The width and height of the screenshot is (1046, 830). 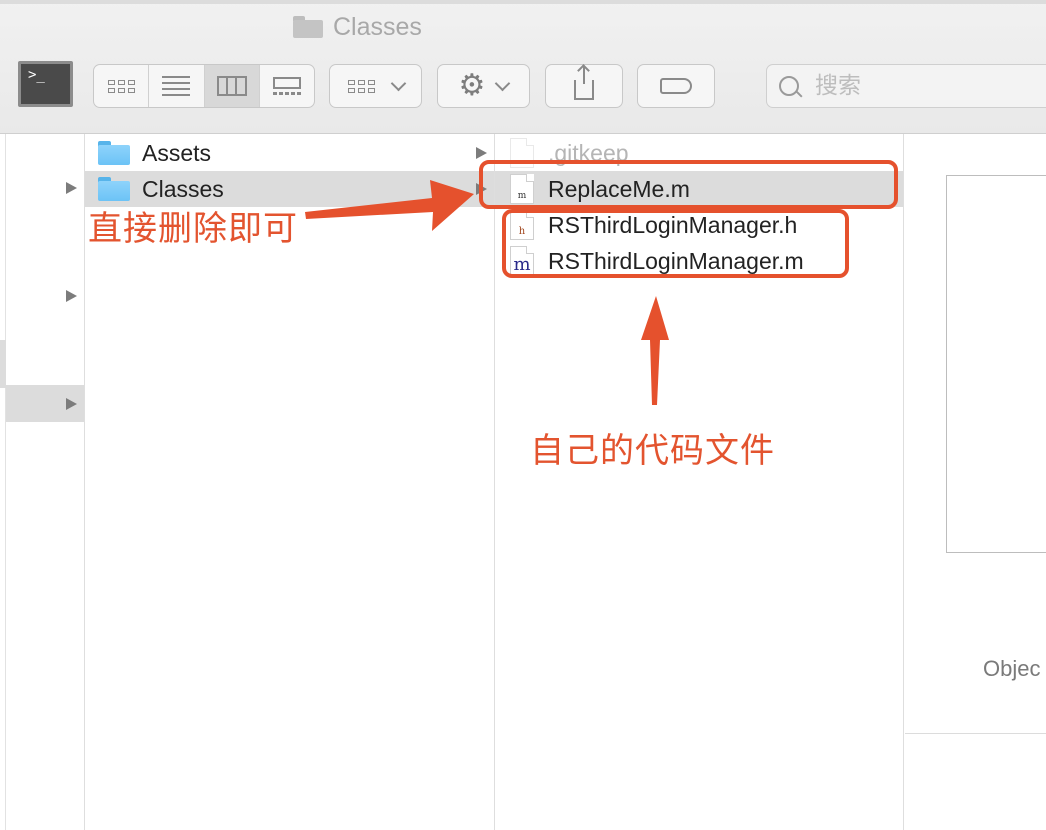 What do you see at coordinates (652, 451) in the screenshot?
I see `annotation-own-code-note: 自己的代码文件` at bounding box center [652, 451].